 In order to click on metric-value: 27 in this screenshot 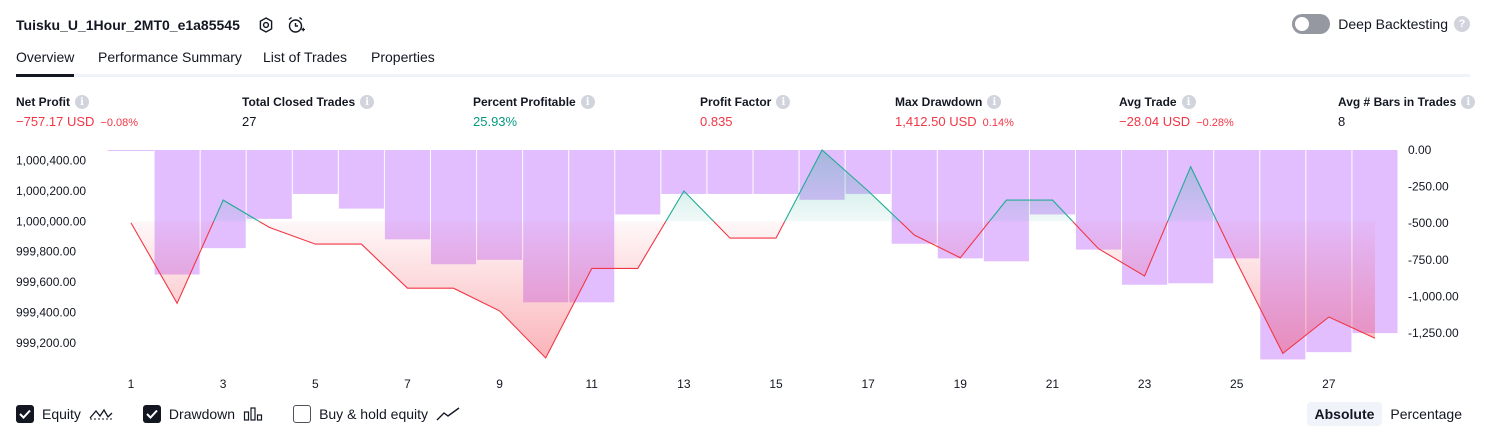, I will do `click(249, 121)`.